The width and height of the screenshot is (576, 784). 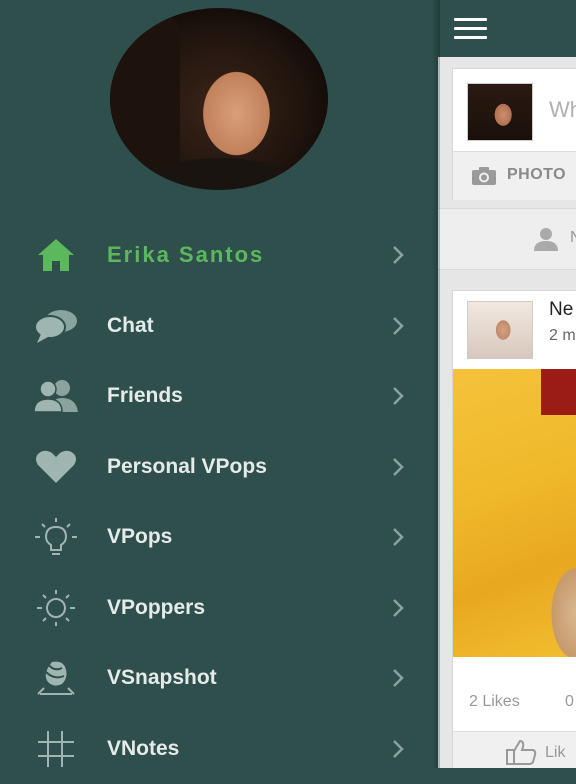 I want to click on sidebar-item-label: Erika Santos, so click(x=185, y=255).